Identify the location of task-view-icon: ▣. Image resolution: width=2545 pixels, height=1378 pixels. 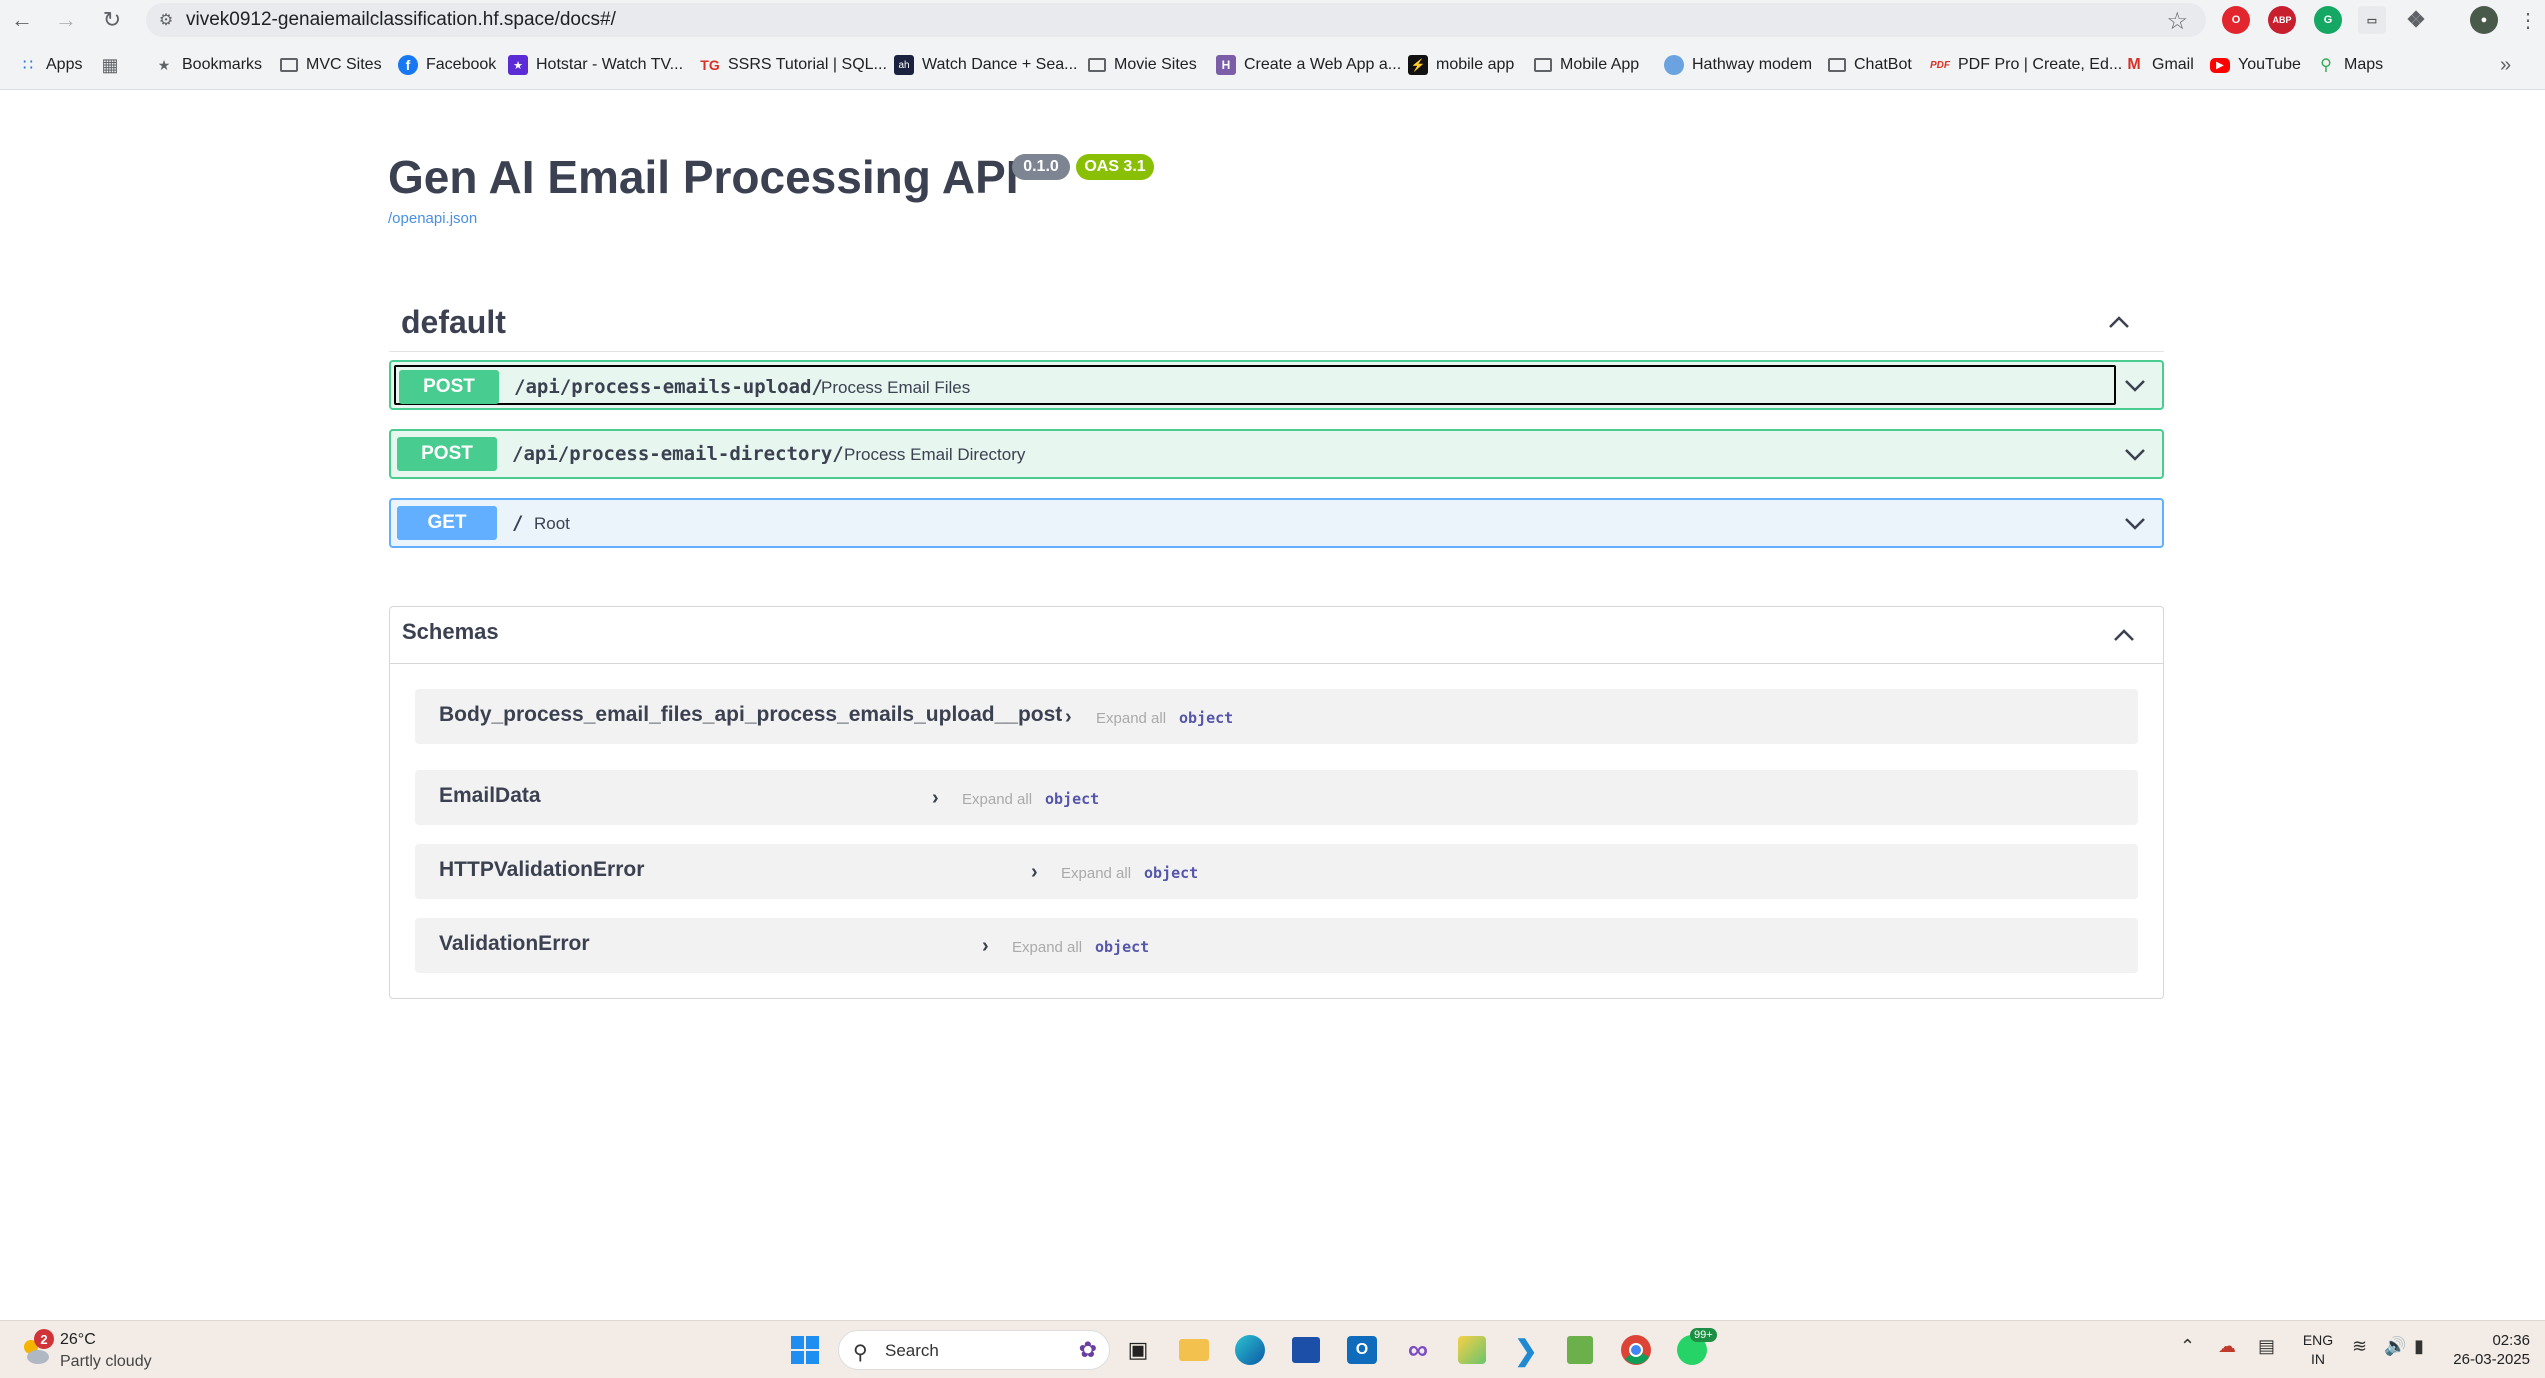
(1138, 1350).